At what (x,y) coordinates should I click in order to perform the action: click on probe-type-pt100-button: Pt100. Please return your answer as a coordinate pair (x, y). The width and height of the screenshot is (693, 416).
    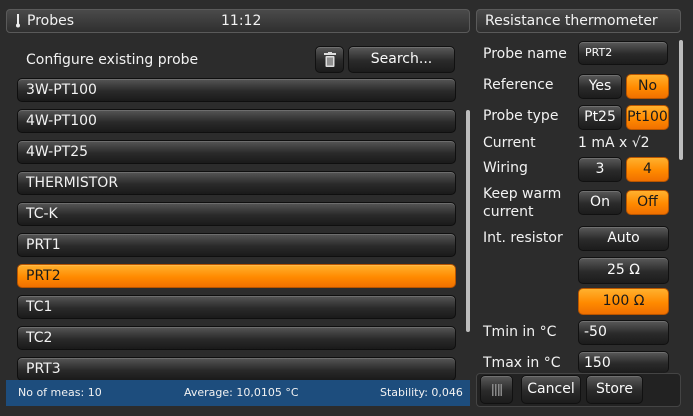
    Looking at the image, I should click on (647, 117).